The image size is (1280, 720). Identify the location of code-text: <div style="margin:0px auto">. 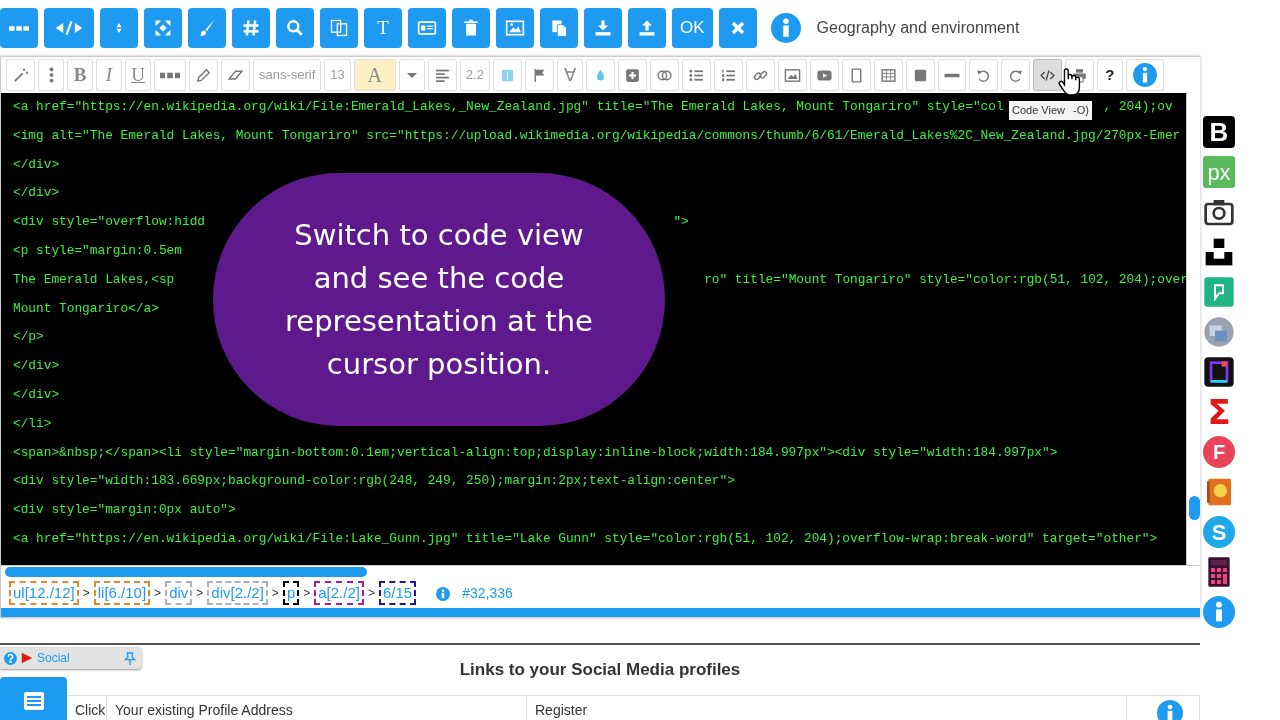
(124, 510).